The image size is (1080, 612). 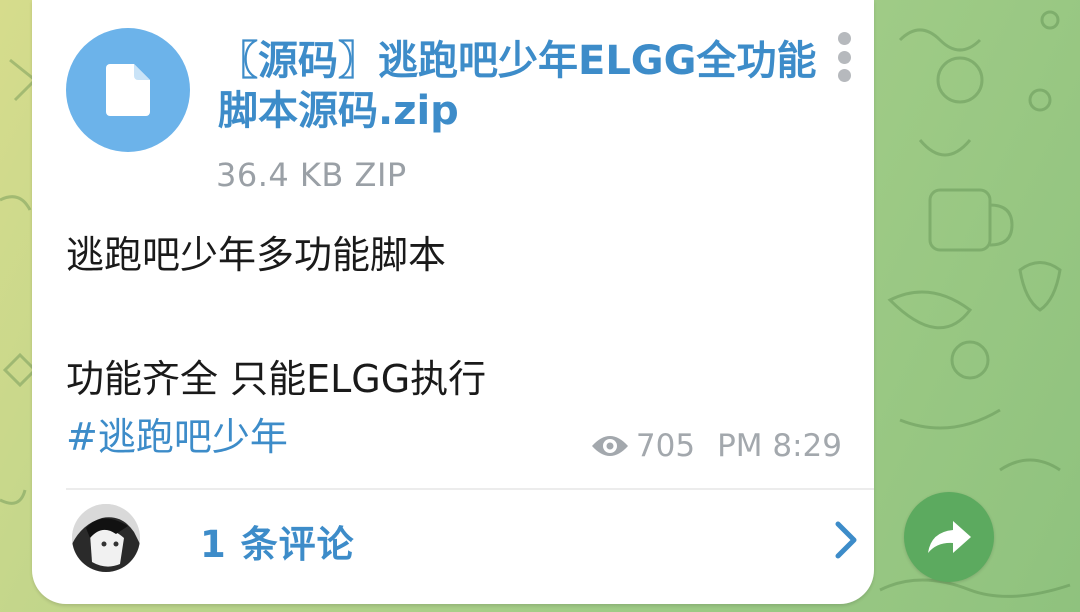 I want to click on view-count: 705, so click(x=665, y=446).